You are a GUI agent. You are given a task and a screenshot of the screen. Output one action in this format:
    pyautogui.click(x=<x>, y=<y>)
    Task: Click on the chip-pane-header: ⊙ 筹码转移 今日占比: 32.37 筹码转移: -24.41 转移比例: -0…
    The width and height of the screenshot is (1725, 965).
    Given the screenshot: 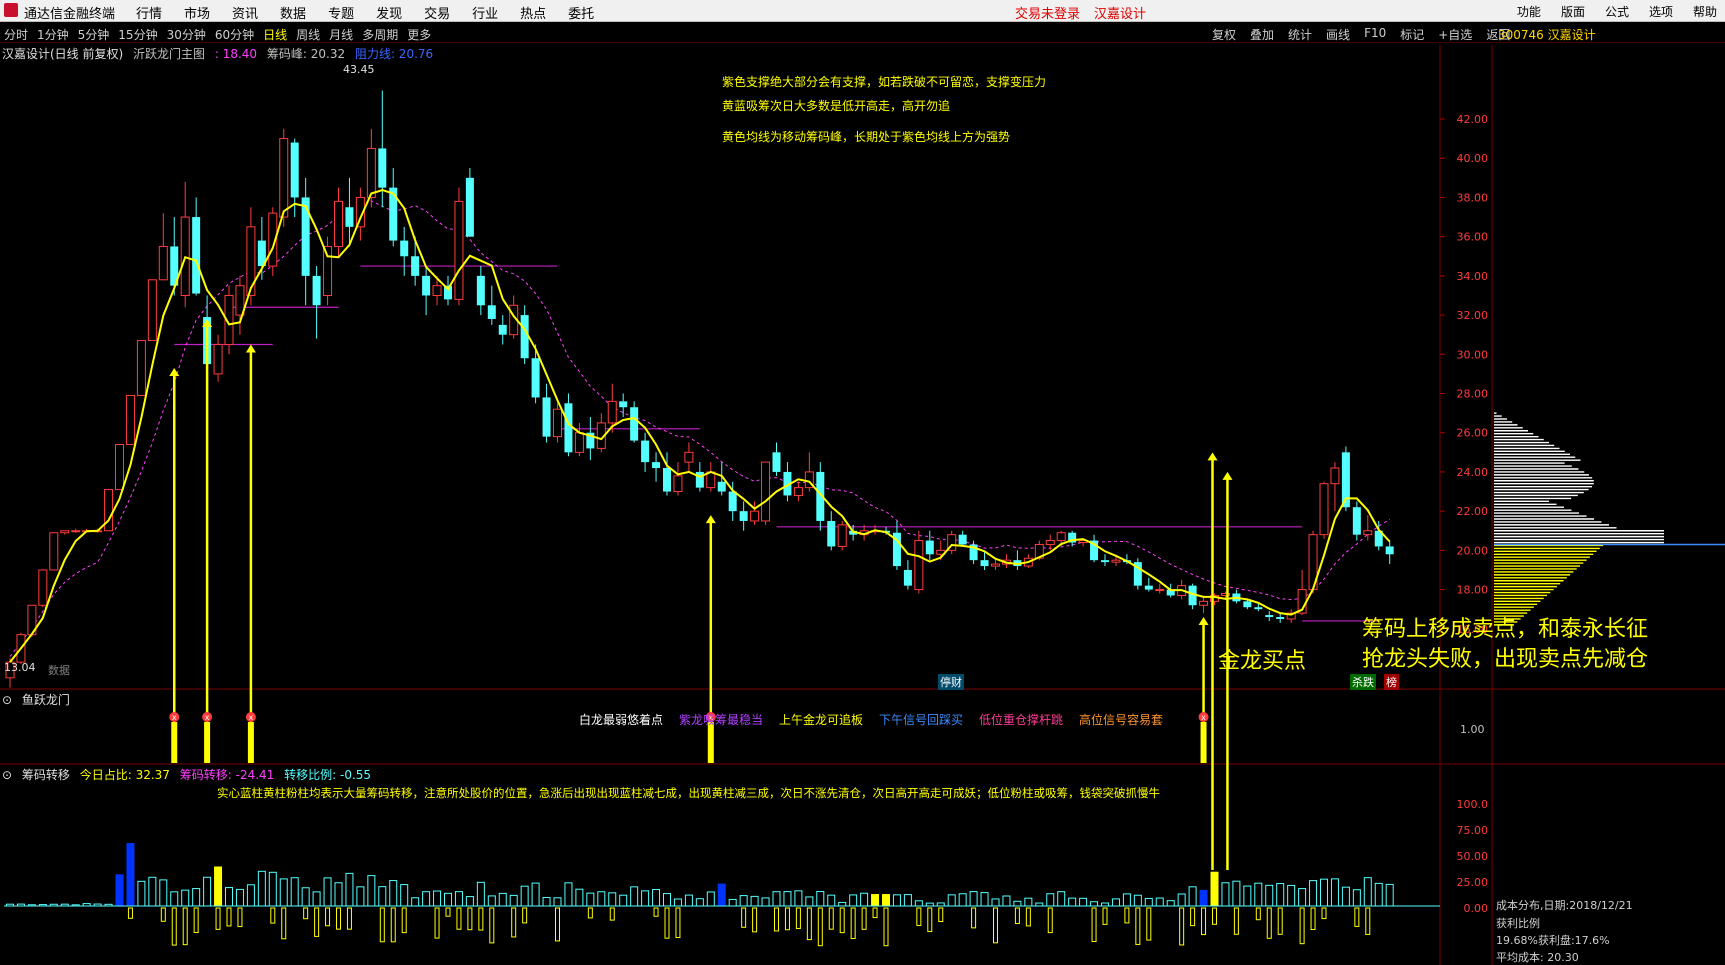 What is the action you would take?
    pyautogui.click(x=189, y=774)
    